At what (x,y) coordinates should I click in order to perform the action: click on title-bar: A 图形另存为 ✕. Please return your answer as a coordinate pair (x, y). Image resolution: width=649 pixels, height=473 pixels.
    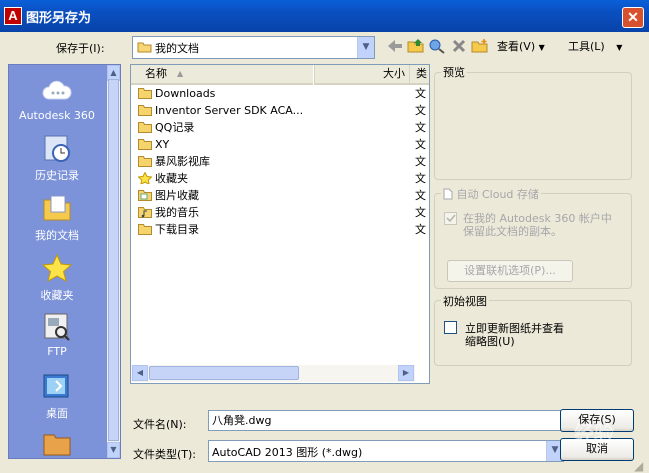
    Looking at the image, I should click on (324, 16).